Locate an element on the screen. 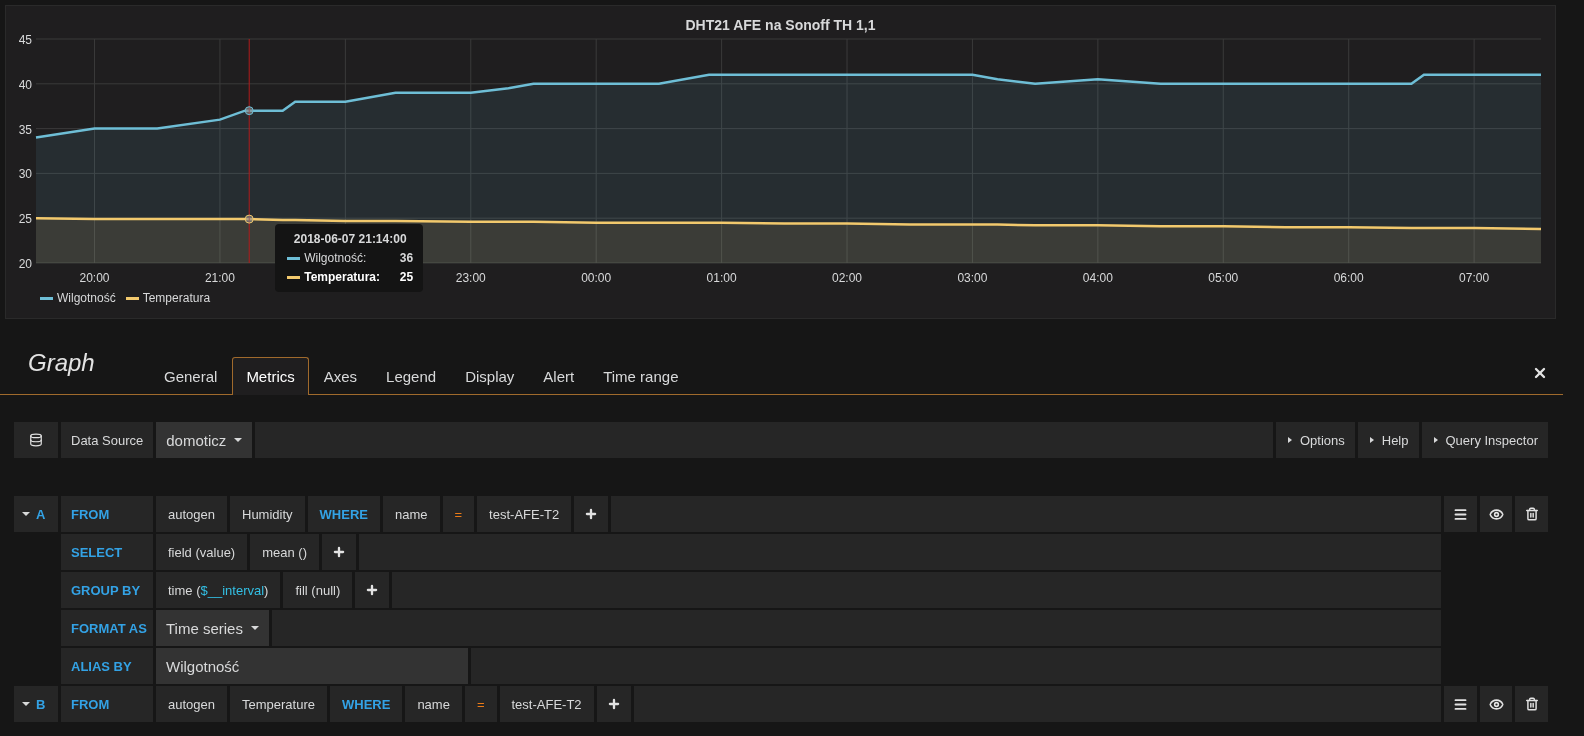 The image size is (1584, 736). tooltip-label: Temperatura: is located at coordinates (342, 277).